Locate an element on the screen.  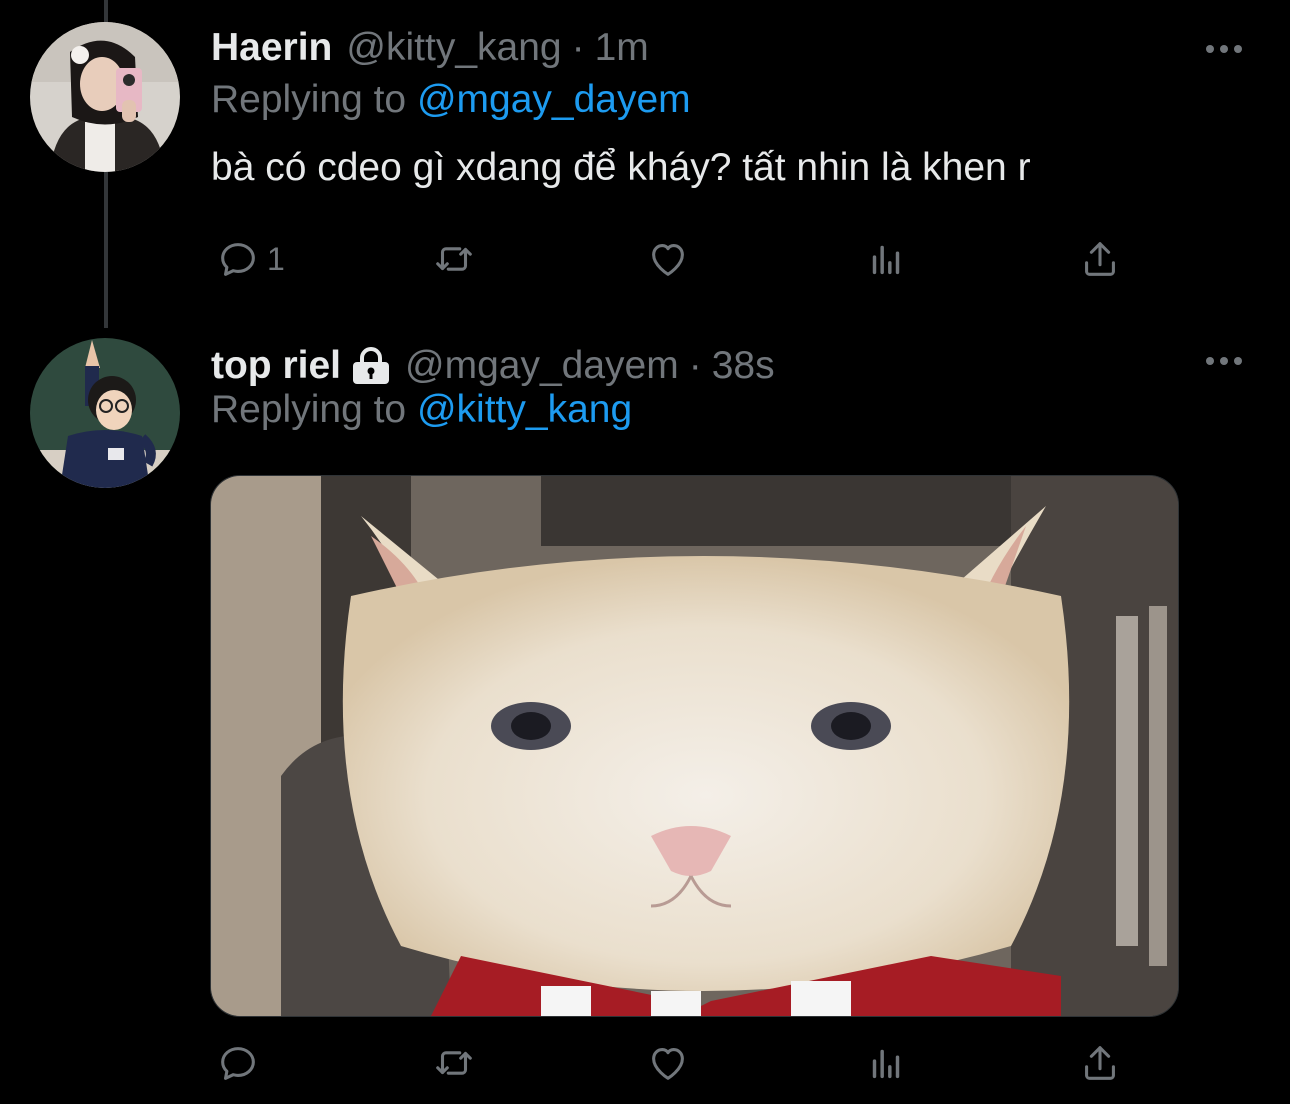
avatar-photo-top-riel is located at coordinates (105, 413).